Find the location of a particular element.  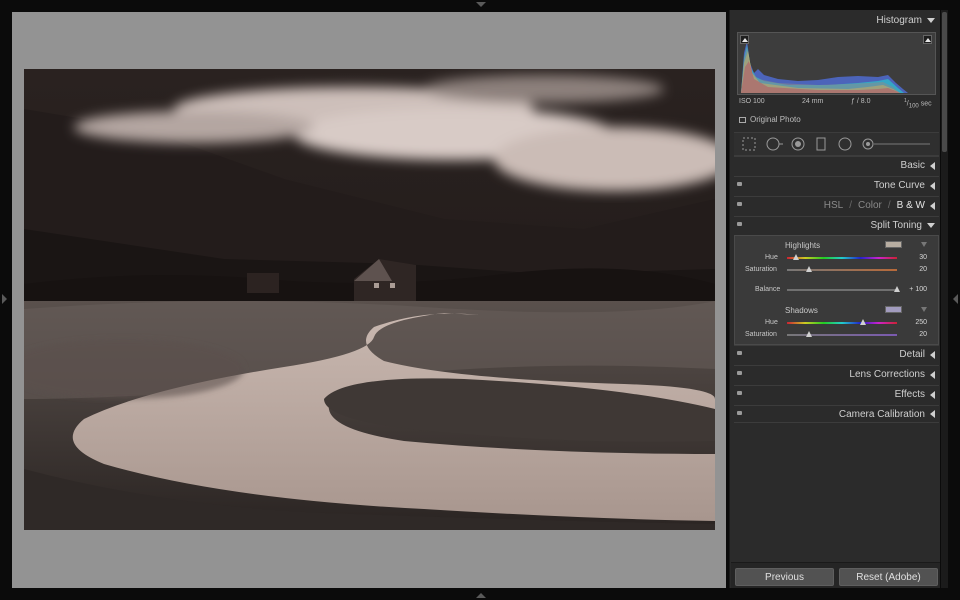

highlights-hue-label: Hue is located at coordinates (771, 257).